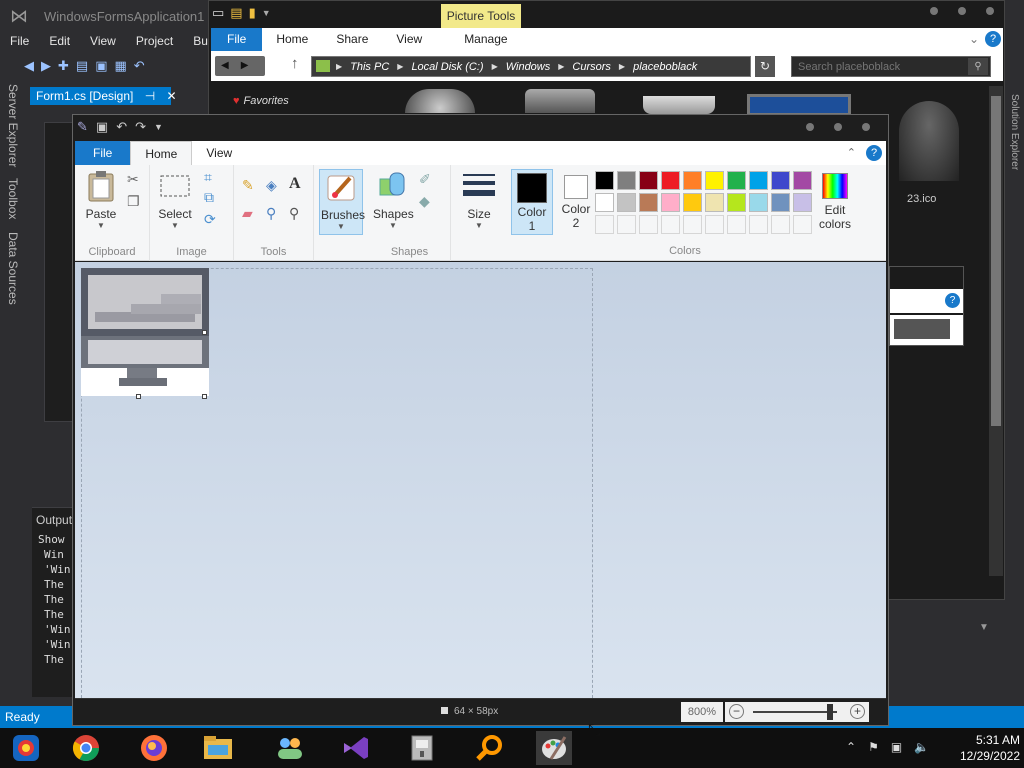 The width and height of the screenshot is (1024, 768). I want to click on search-tool-icon, so click(490, 748).